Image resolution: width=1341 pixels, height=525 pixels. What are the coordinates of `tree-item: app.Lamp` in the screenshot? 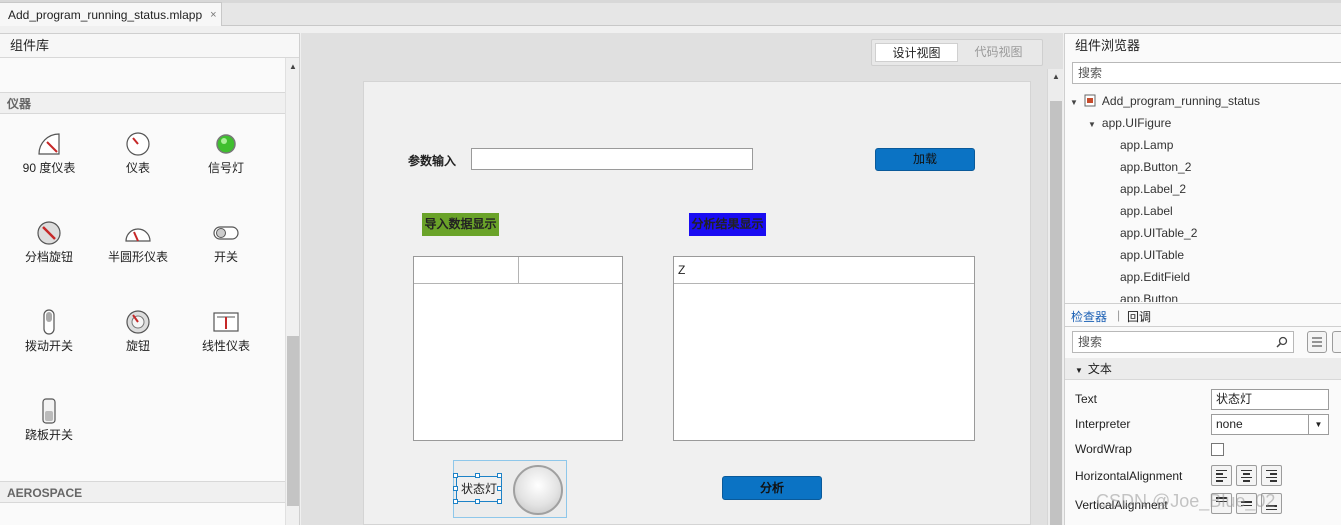 It's located at (1146, 145).